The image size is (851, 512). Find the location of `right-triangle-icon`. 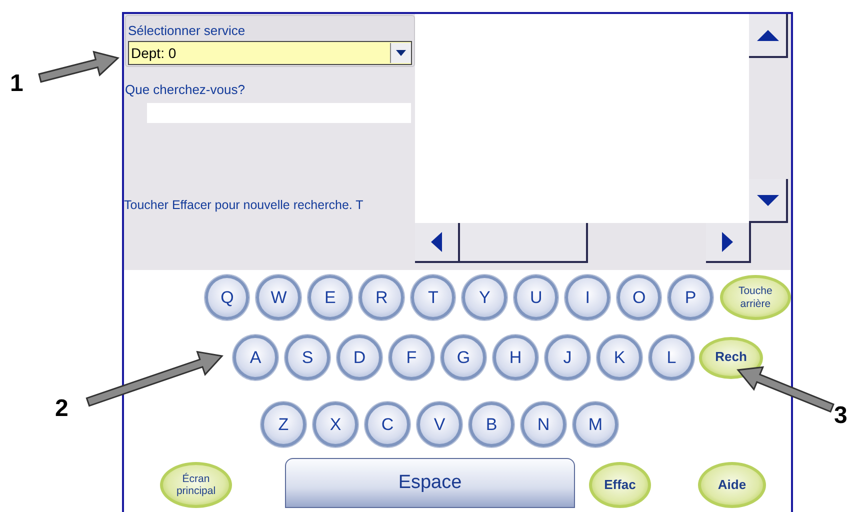

right-triangle-icon is located at coordinates (727, 242).